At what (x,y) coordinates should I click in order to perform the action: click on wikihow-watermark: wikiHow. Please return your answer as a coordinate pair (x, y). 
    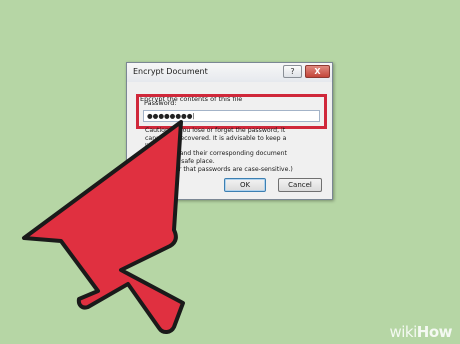
    Looking at the image, I should click on (420, 332).